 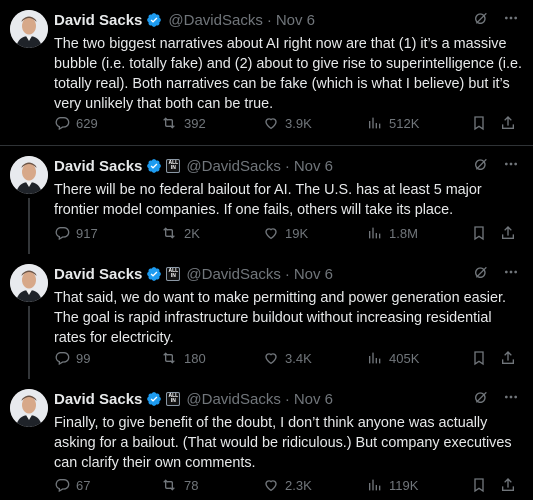 What do you see at coordinates (298, 485) in the screenshot?
I see `like-count: 2.3K` at bounding box center [298, 485].